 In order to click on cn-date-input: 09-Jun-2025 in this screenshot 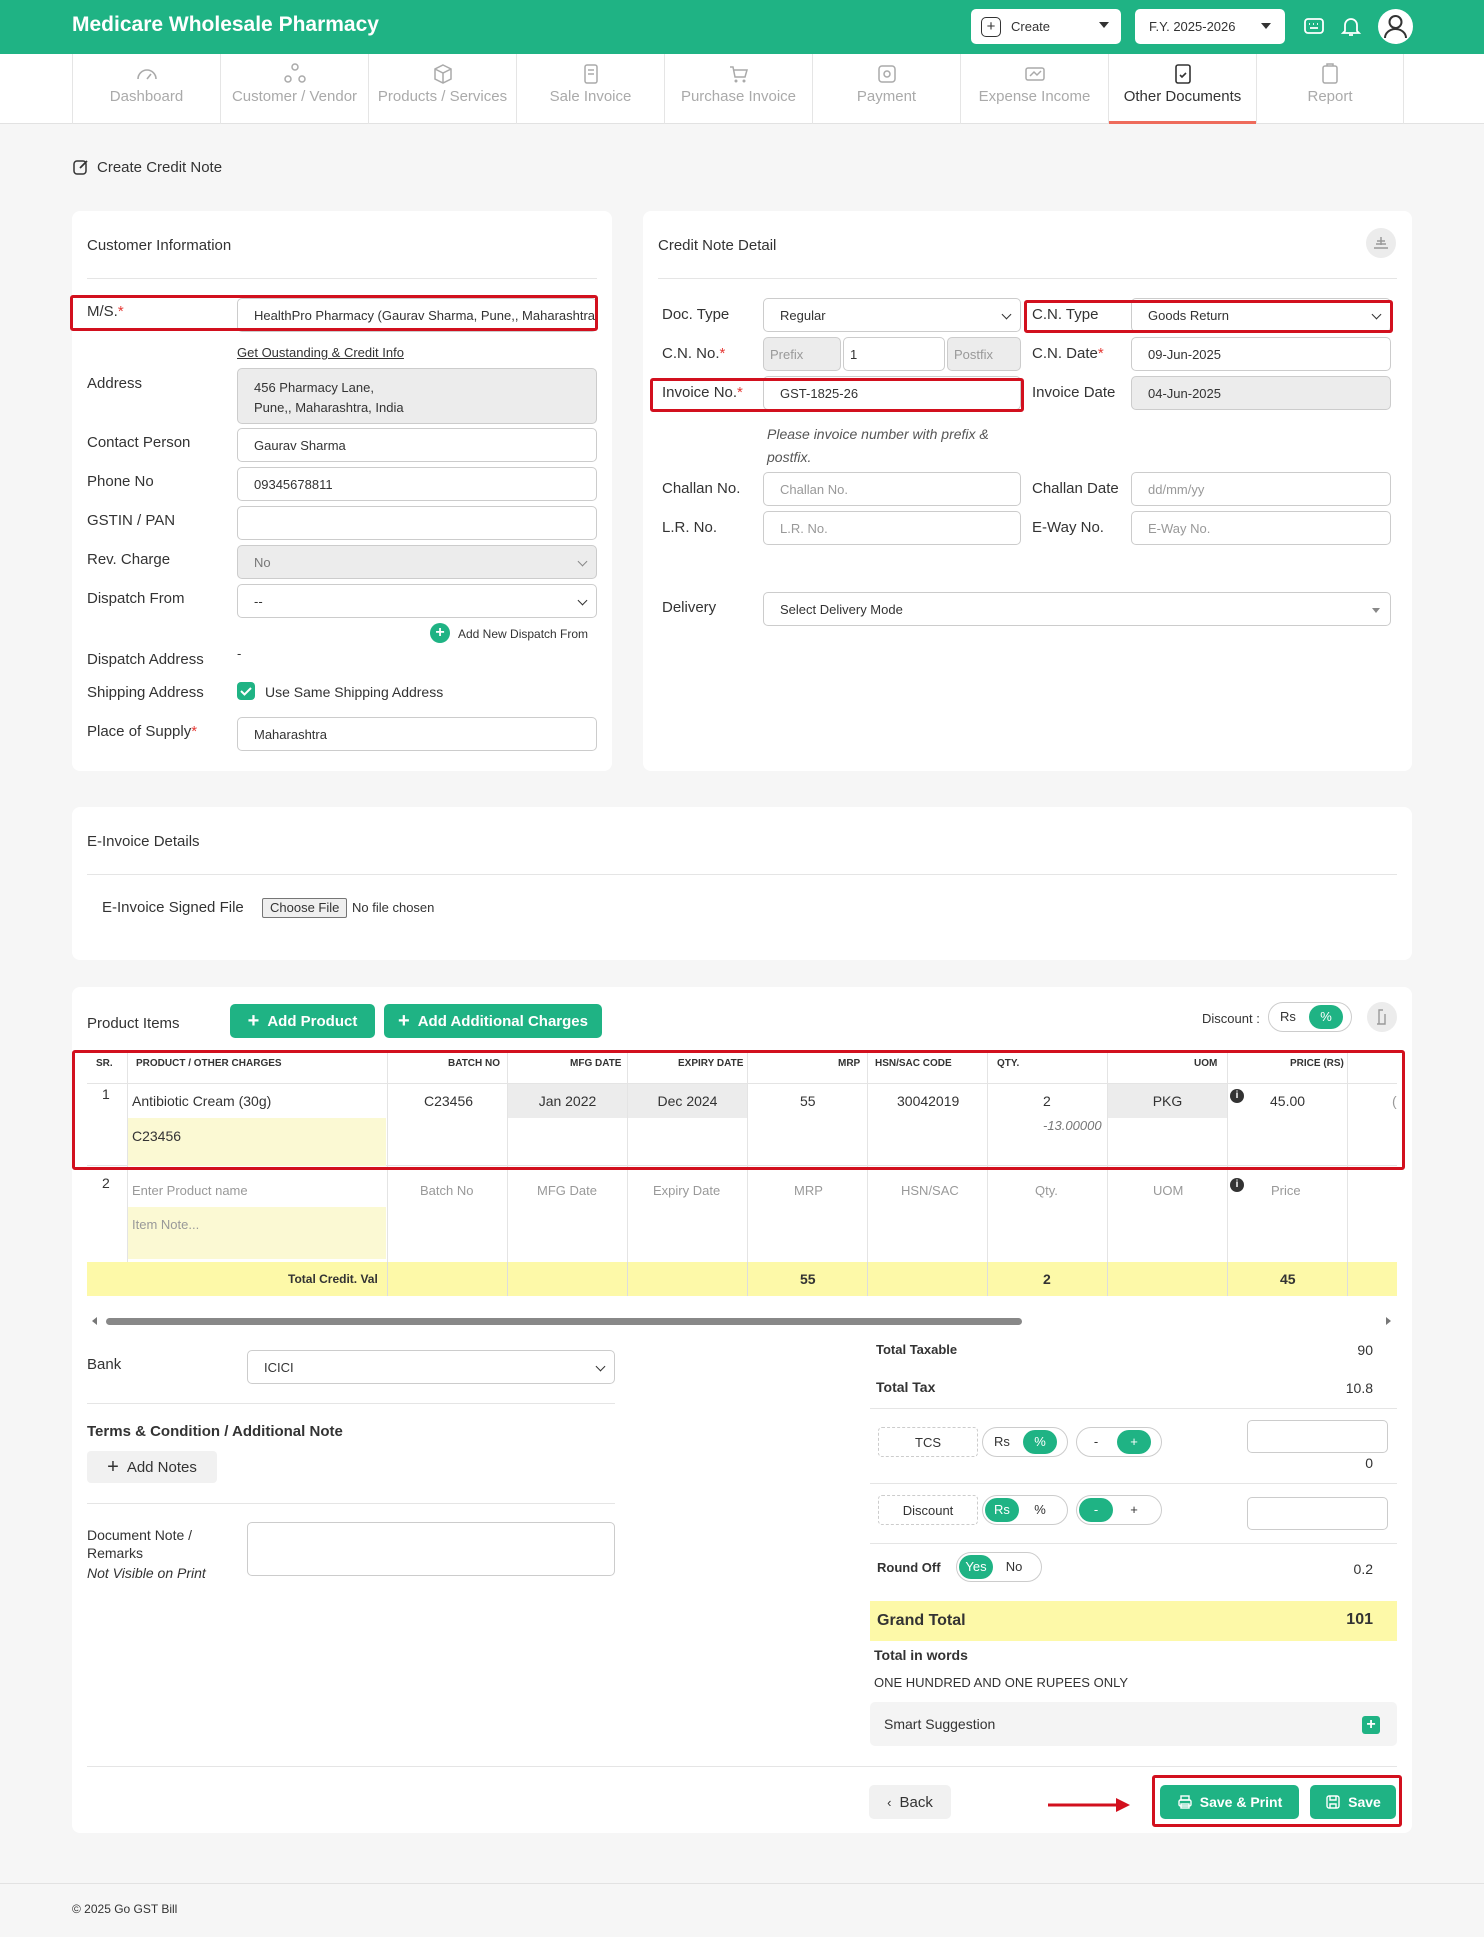, I will do `click(1261, 354)`.